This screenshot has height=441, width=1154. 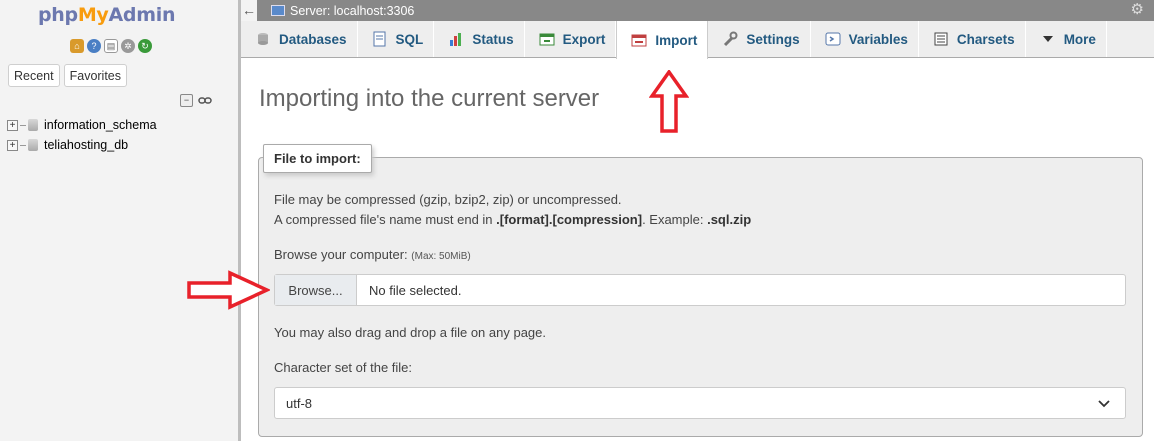 I want to click on tab-settings: Settings, so click(x=759, y=39).